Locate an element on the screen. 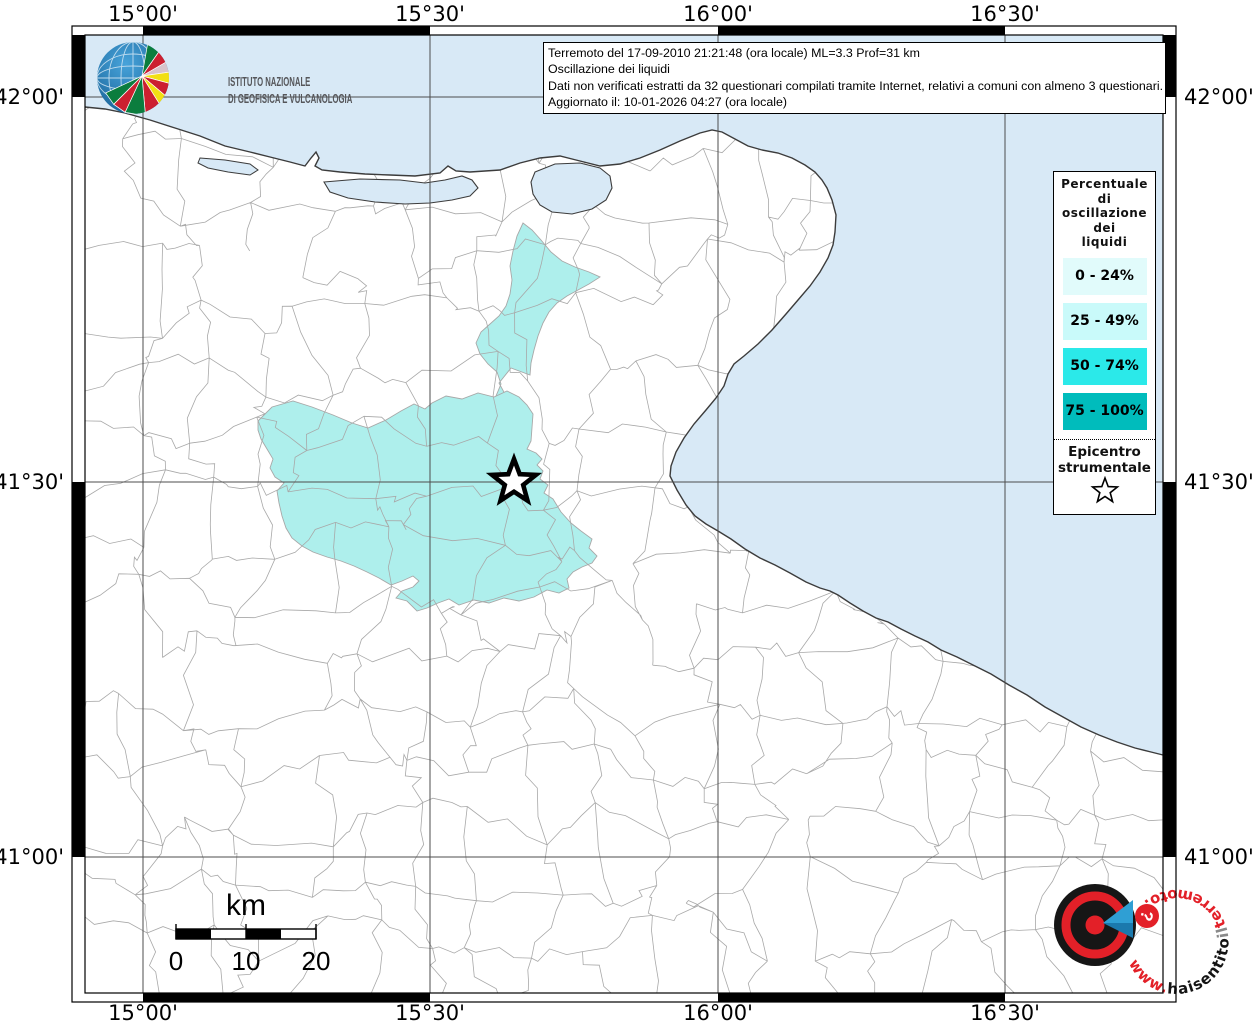 Image resolution: width=1256 pixels, height=1024 pixels. axis-top-1: 15°30' is located at coordinates (430, 14).